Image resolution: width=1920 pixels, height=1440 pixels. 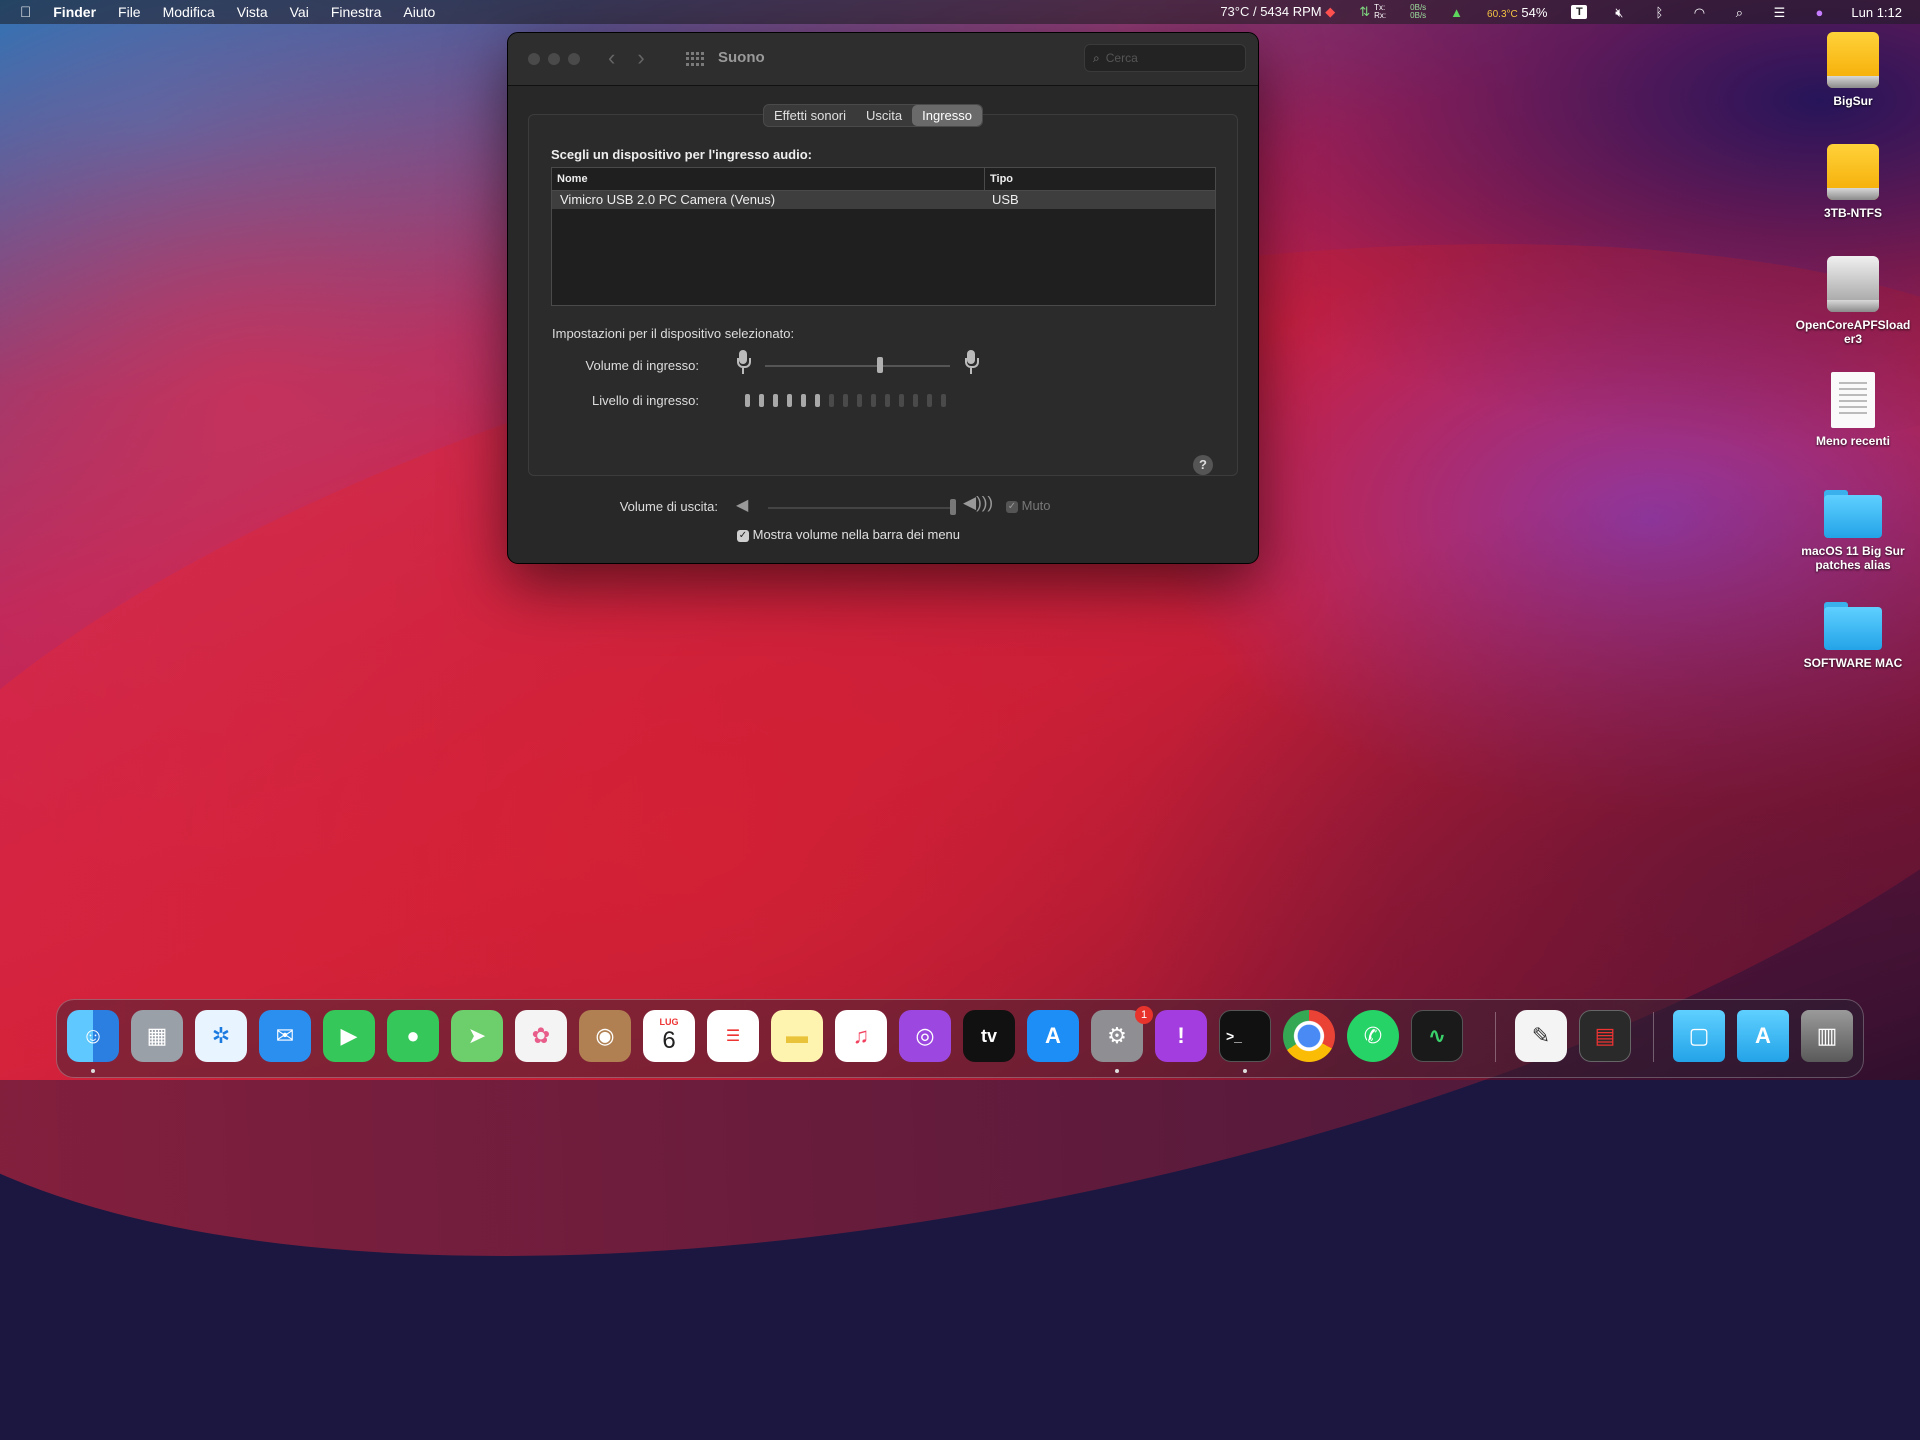 What do you see at coordinates (953, 507) in the screenshot?
I see `output-volume-slider-knob` at bounding box center [953, 507].